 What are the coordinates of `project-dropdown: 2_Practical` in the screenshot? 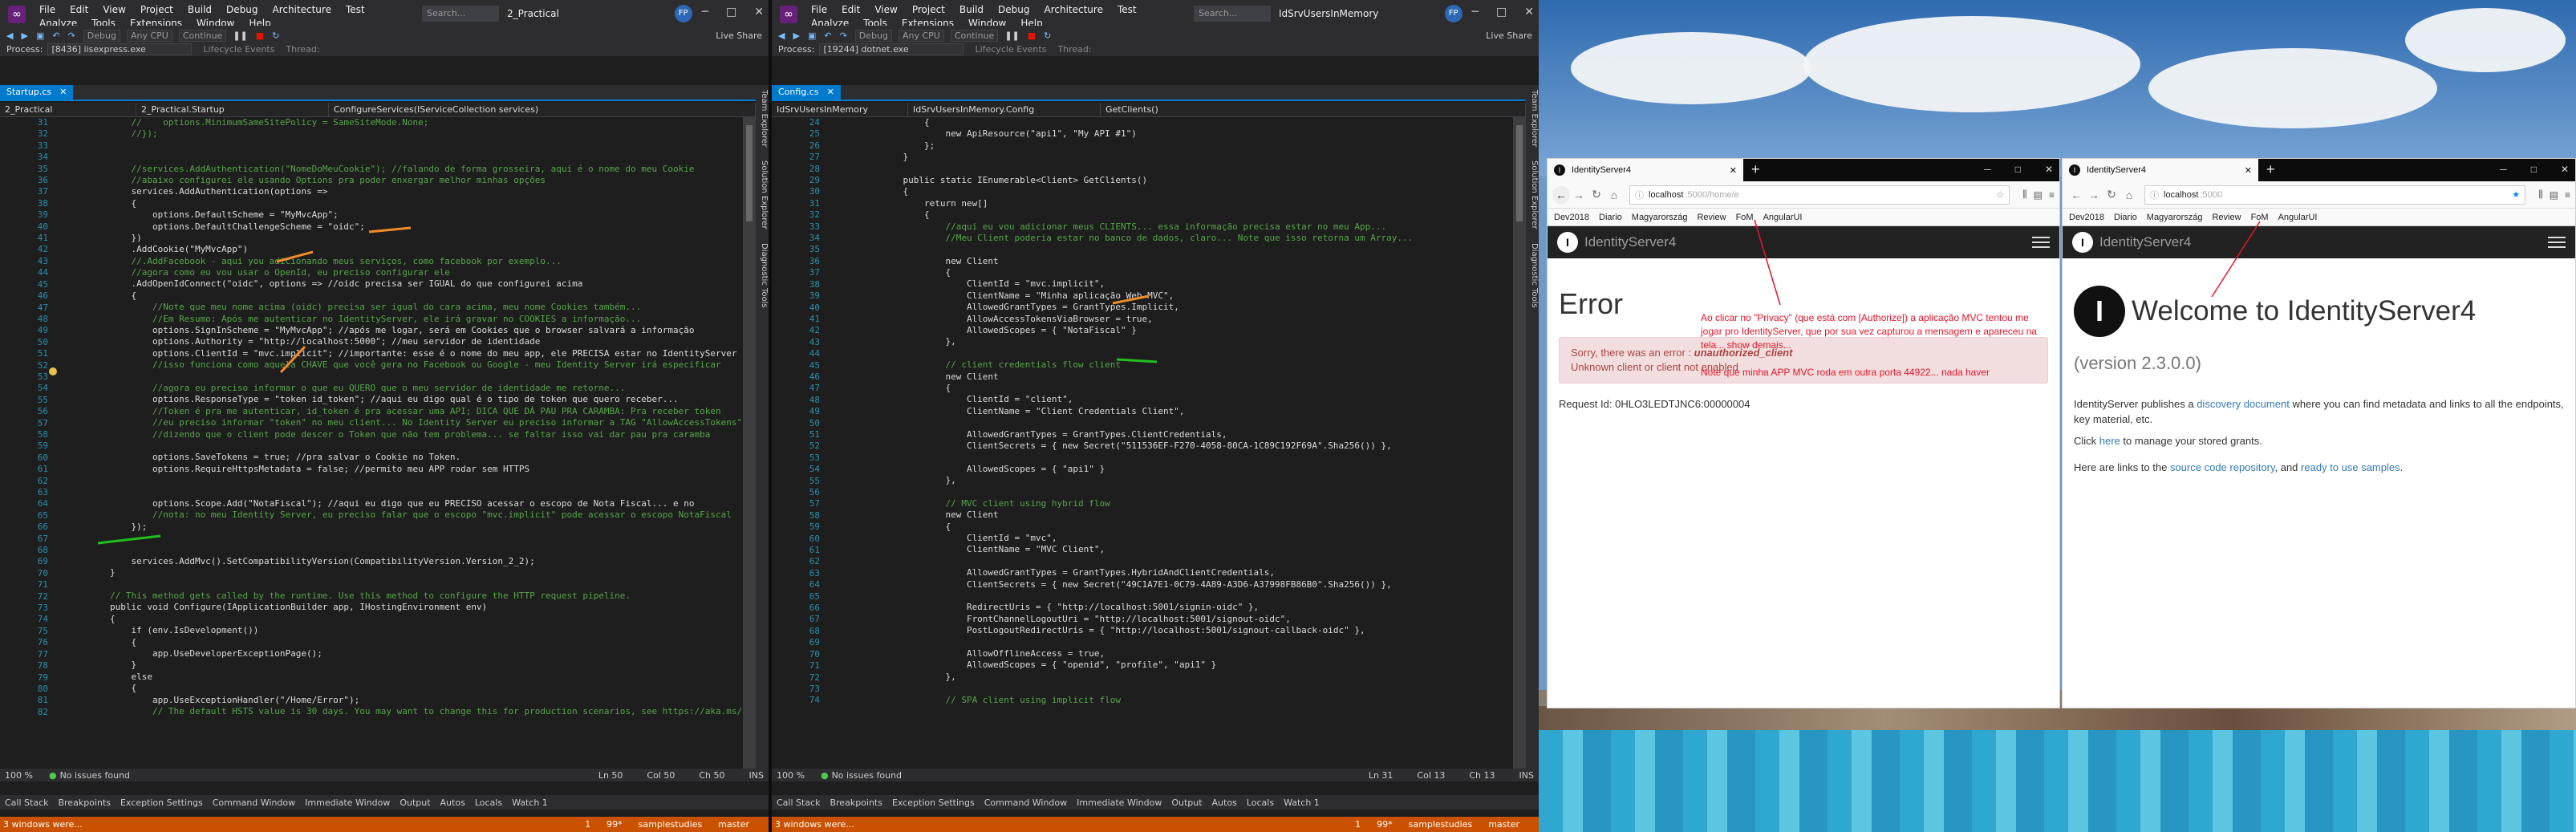 It's located at (68, 109).